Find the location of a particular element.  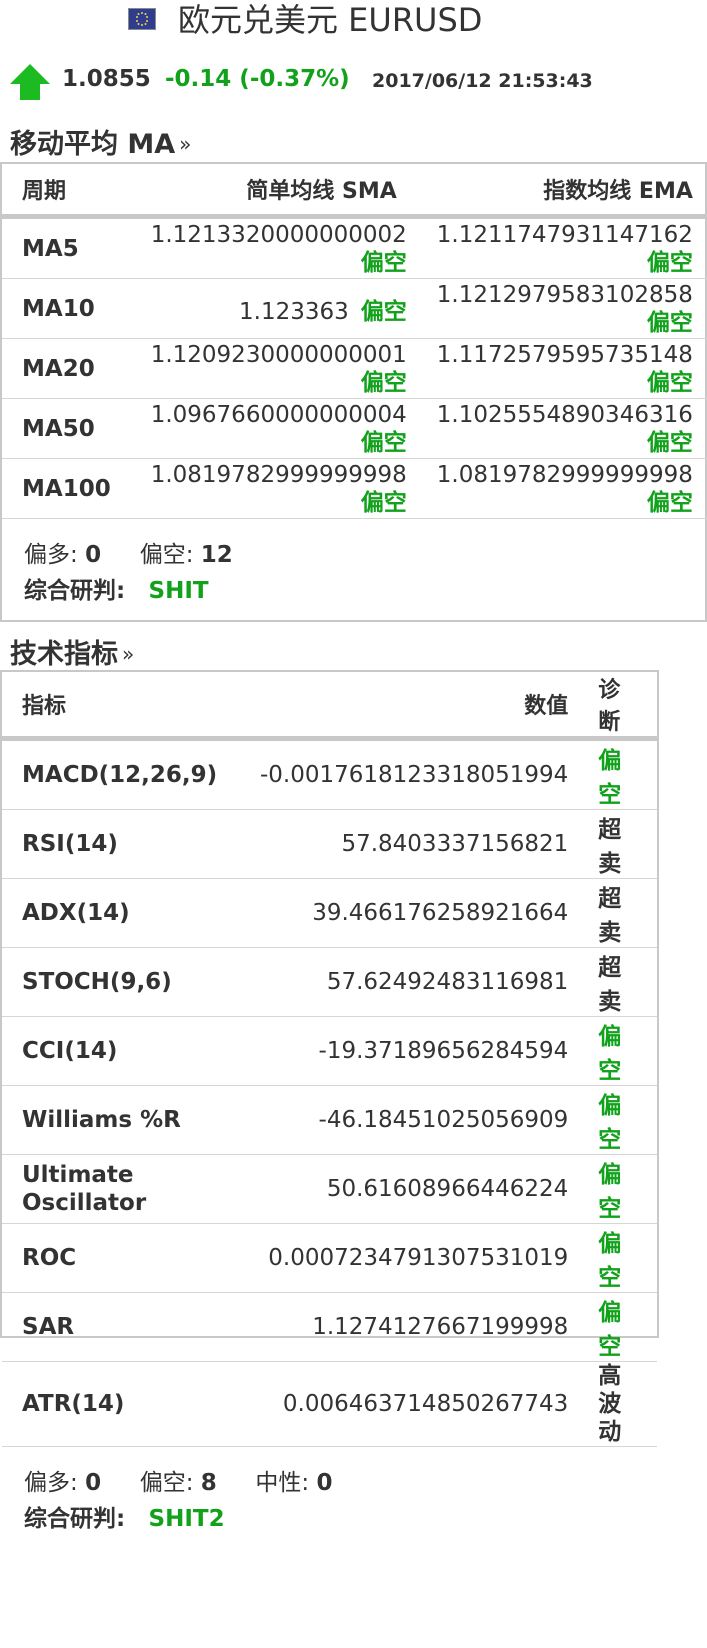

table-row: CCI(14) -19.37189656284594 偏空 is located at coordinates (329, 1051).